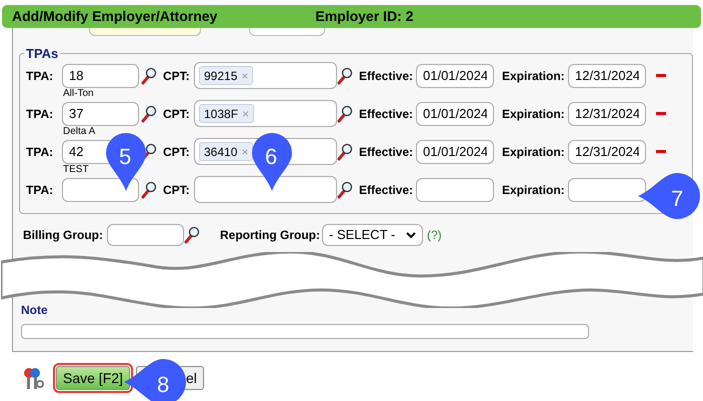 The width and height of the screenshot is (703, 401). What do you see at coordinates (364, 16) in the screenshot?
I see `employer-id: Employer ID: 2` at bounding box center [364, 16].